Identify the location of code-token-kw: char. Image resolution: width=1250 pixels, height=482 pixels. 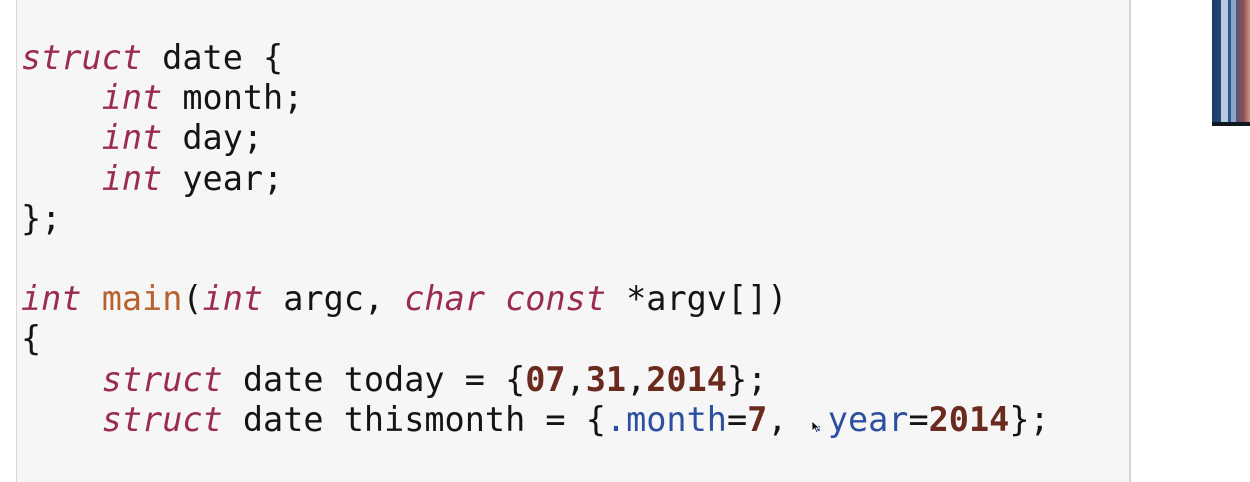
(444, 299).